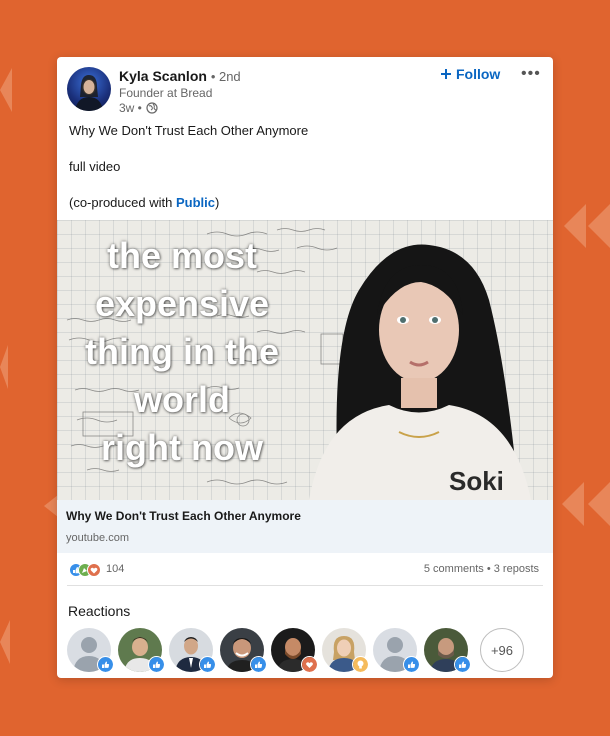 The height and width of the screenshot is (736, 610). Describe the element at coordinates (420, 372) in the screenshot. I see `presenter-image: Soki` at that location.